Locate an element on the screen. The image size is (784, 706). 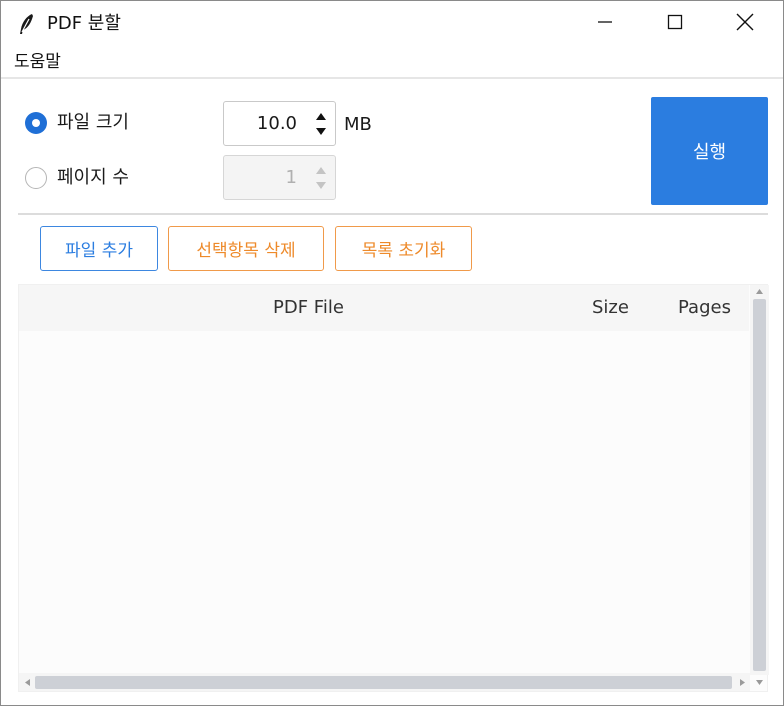
add-files-button: 파일 추가 is located at coordinates (99, 248).